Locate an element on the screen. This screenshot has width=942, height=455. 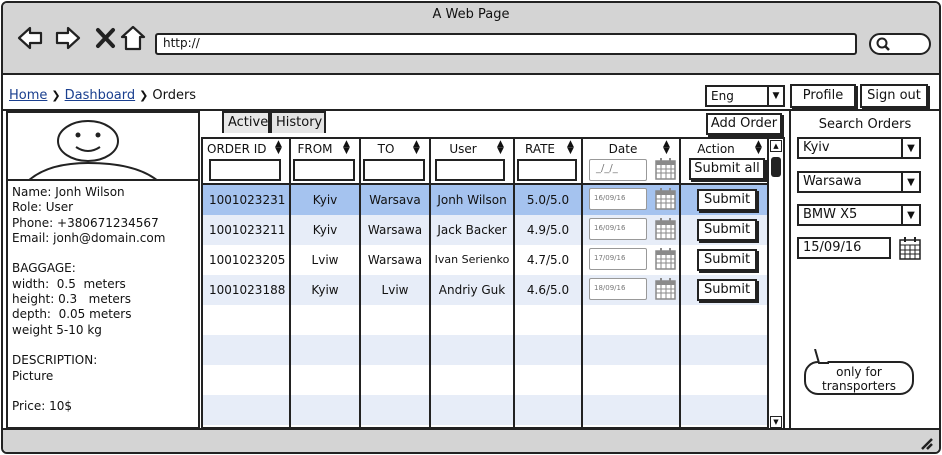
resize-grip-icon is located at coordinates (926, 443).